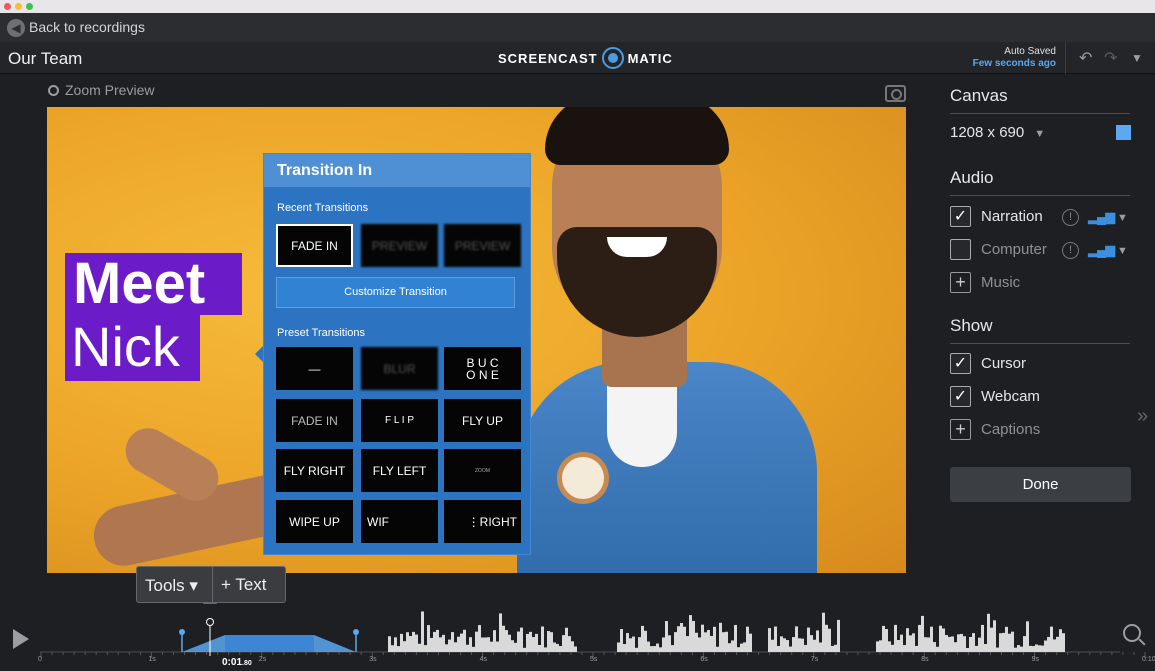  Describe the element at coordinates (29, 6) in the screenshot. I see `maximize-window-icon` at that location.